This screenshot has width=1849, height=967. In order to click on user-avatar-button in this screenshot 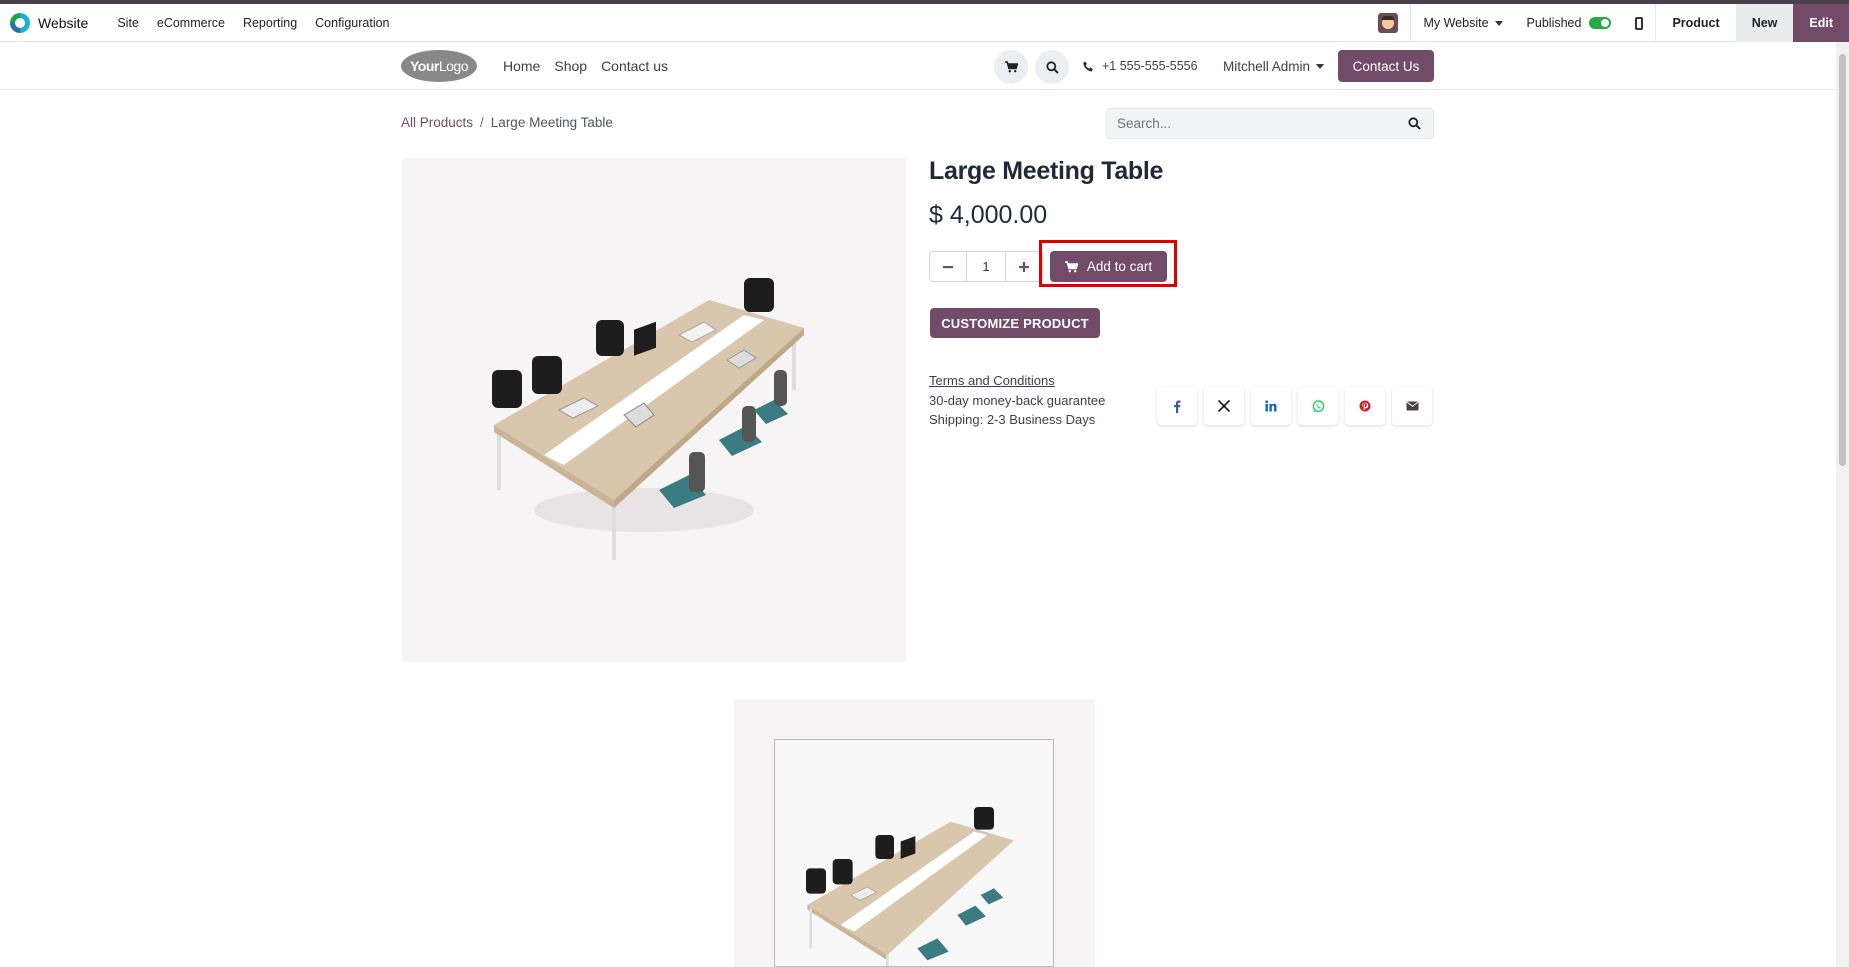, I will do `click(1388, 23)`.